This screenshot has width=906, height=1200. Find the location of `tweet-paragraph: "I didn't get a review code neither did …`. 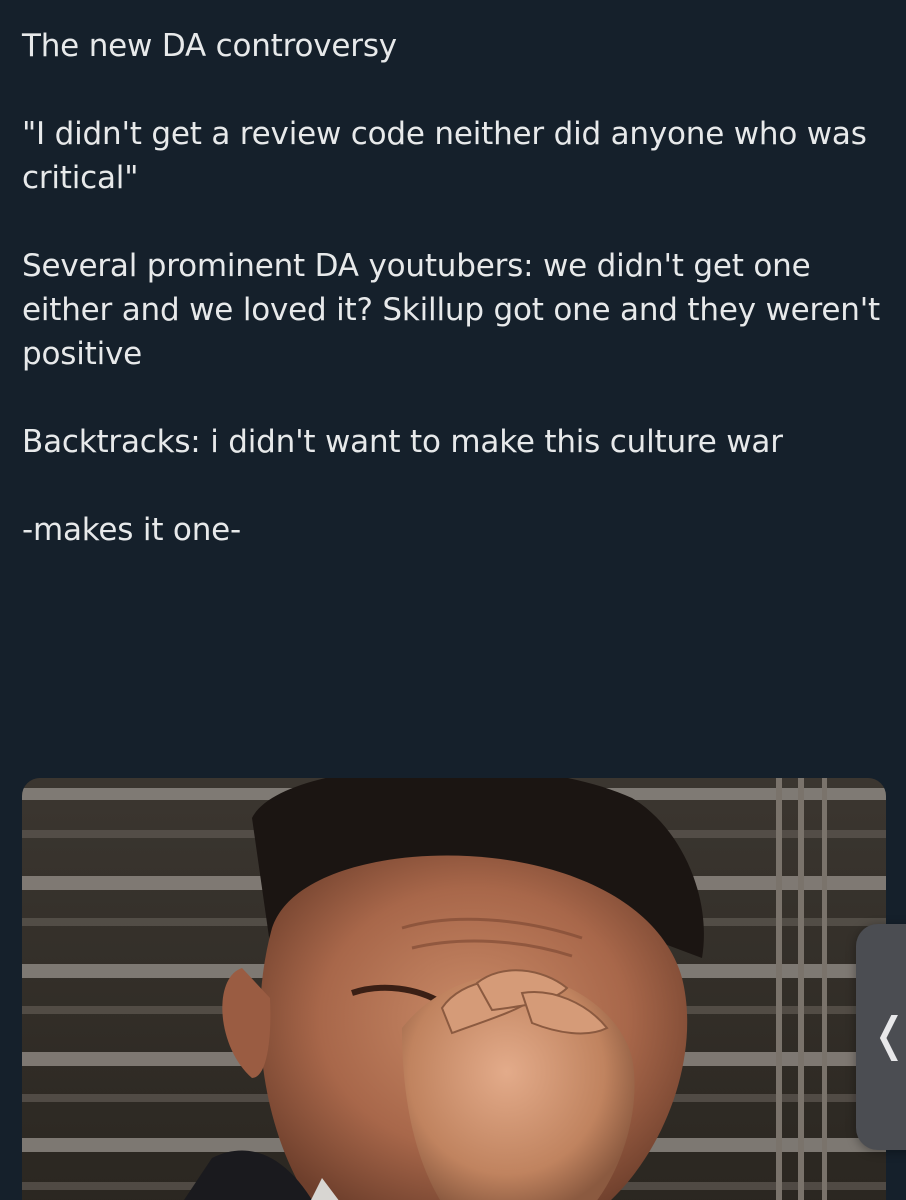

tweet-paragraph: "I didn't get a review code neither did … is located at coordinates (449, 156).